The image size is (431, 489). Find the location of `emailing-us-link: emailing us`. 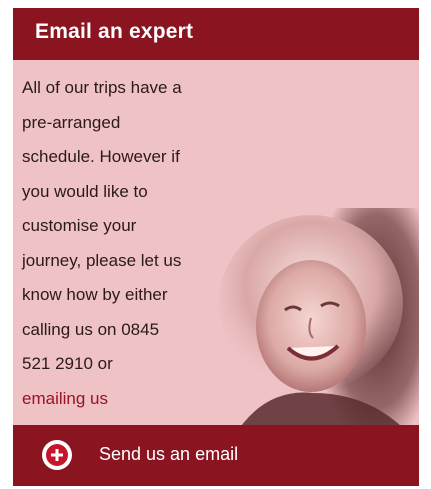

emailing-us-link: emailing us is located at coordinates (65, 398).